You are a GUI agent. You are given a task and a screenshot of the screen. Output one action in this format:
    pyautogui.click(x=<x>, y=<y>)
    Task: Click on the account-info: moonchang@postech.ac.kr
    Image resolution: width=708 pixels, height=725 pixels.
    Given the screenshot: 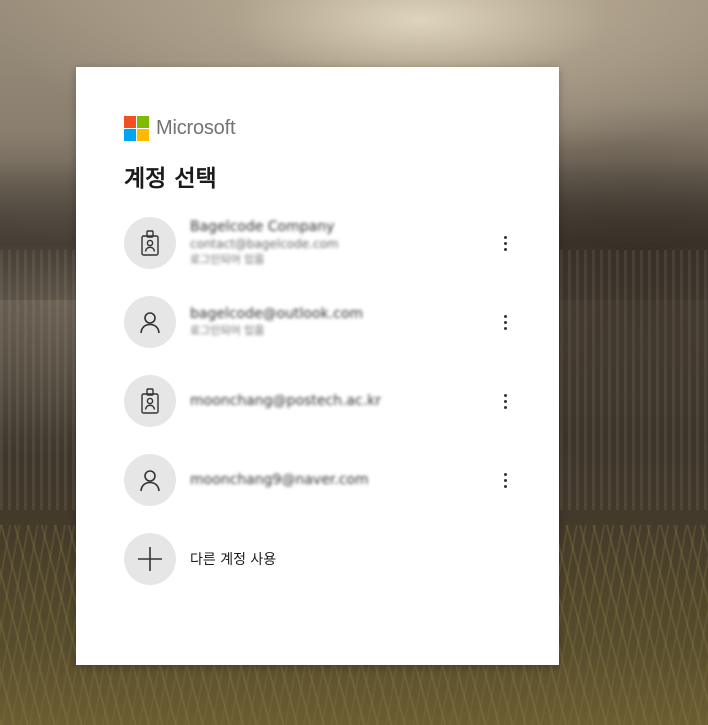 What is the action you would take?
    pyautogui.click(x=352, y=401)
    